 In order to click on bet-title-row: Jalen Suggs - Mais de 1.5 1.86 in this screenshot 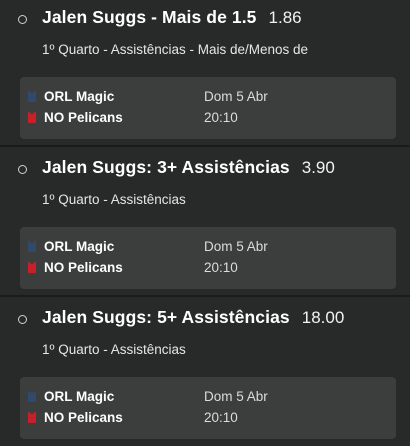, I will do `click(172, 17)`.